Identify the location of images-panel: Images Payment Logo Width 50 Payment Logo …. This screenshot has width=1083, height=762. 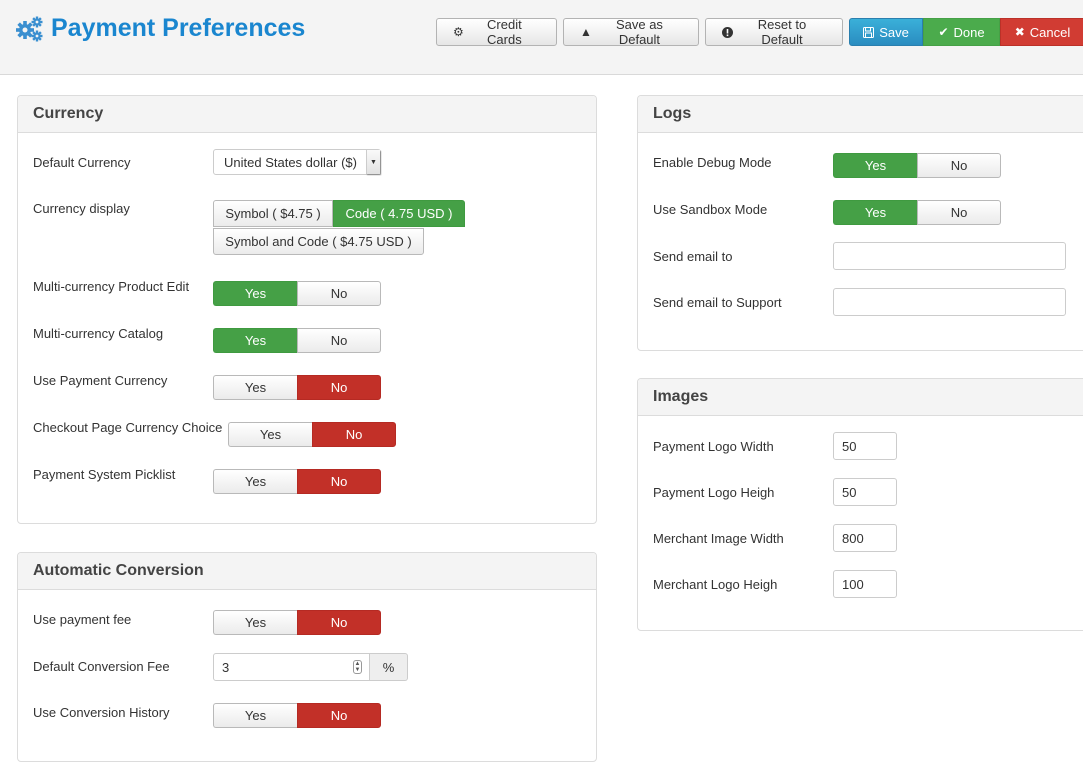
(860, 504).